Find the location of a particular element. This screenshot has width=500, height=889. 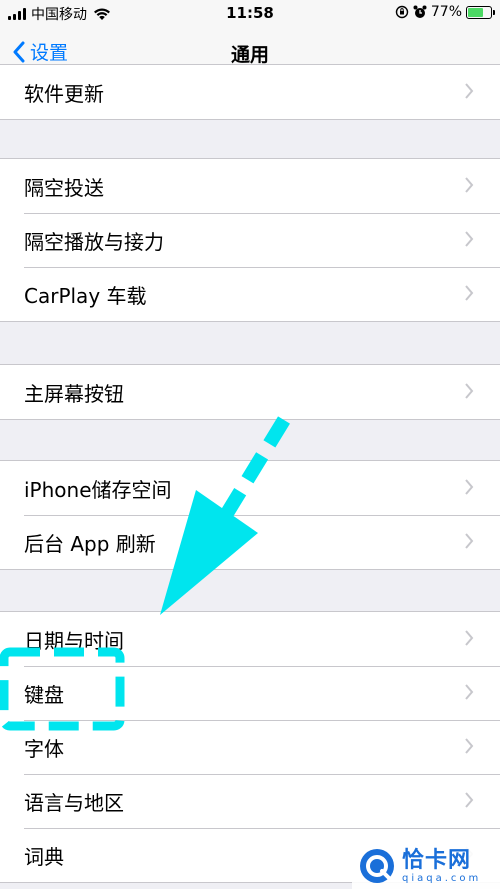

cell-label: iPhone储存空间 is located at coordinates (98, 490).